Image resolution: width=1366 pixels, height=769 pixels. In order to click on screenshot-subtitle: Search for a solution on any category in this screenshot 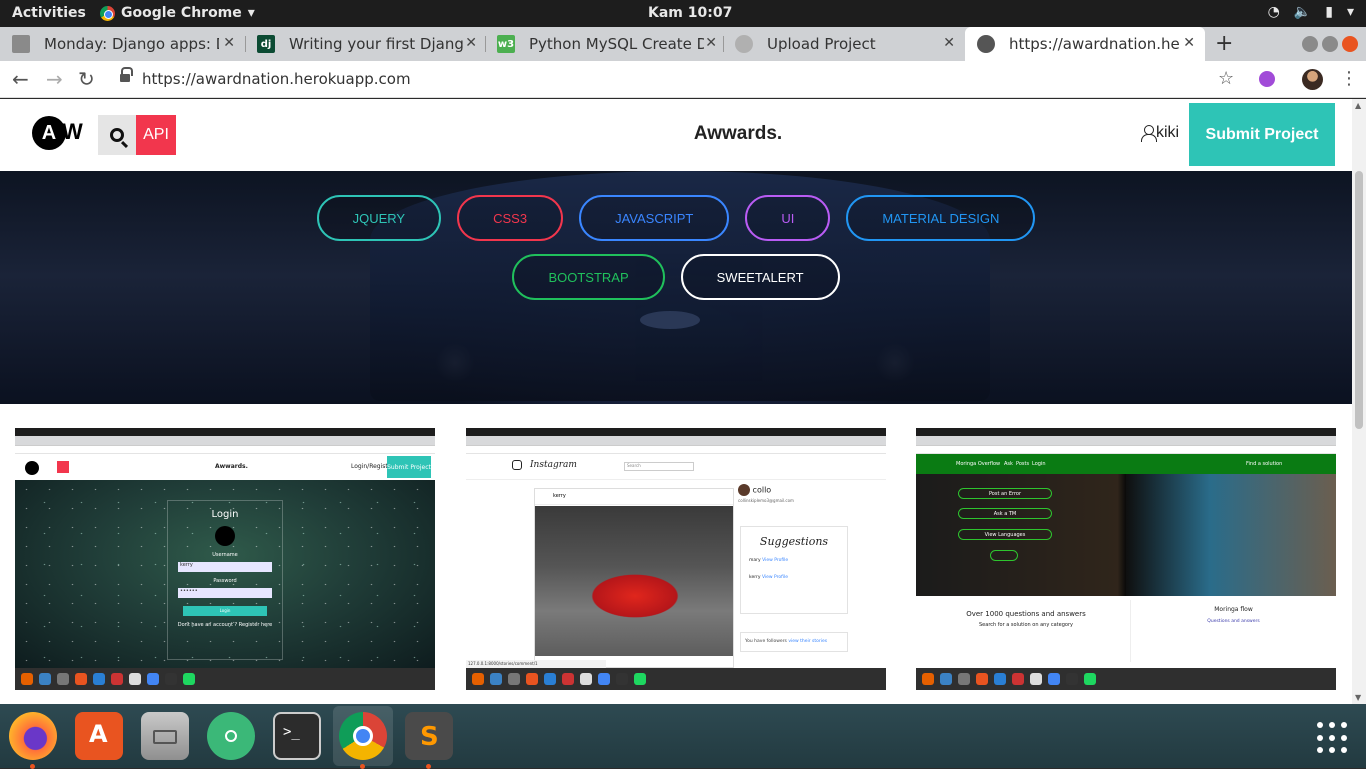, I will do `click(1026, 625)`.